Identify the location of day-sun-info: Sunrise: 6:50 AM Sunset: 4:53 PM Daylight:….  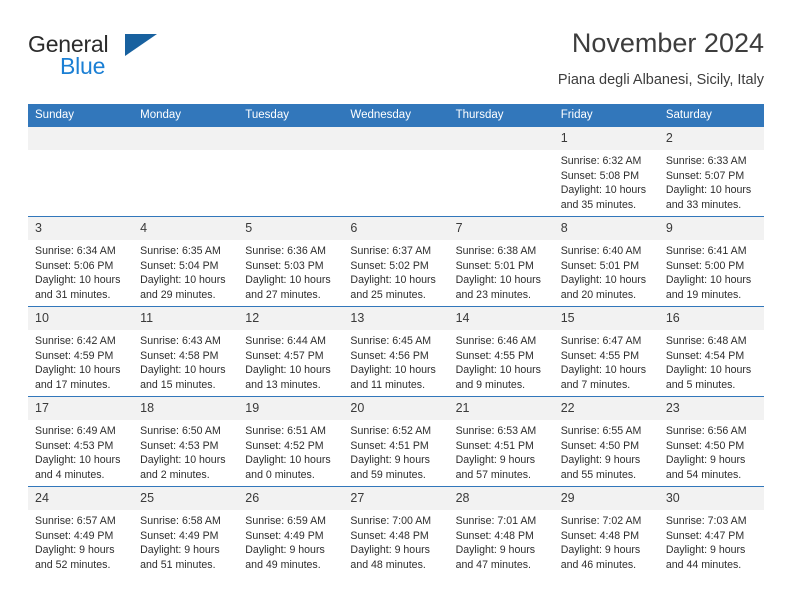
(185, 451).